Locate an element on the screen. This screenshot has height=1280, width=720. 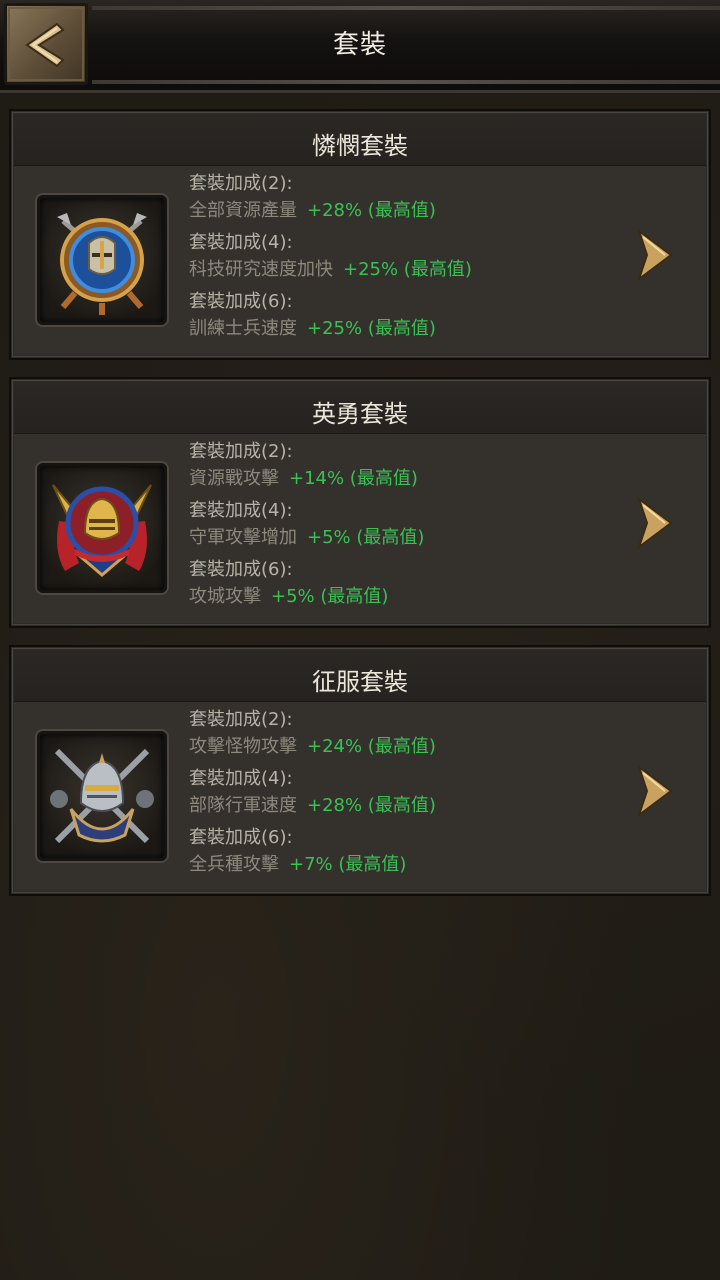
set-card-header: 英勇套裝 is located at coordinates (360, 408).